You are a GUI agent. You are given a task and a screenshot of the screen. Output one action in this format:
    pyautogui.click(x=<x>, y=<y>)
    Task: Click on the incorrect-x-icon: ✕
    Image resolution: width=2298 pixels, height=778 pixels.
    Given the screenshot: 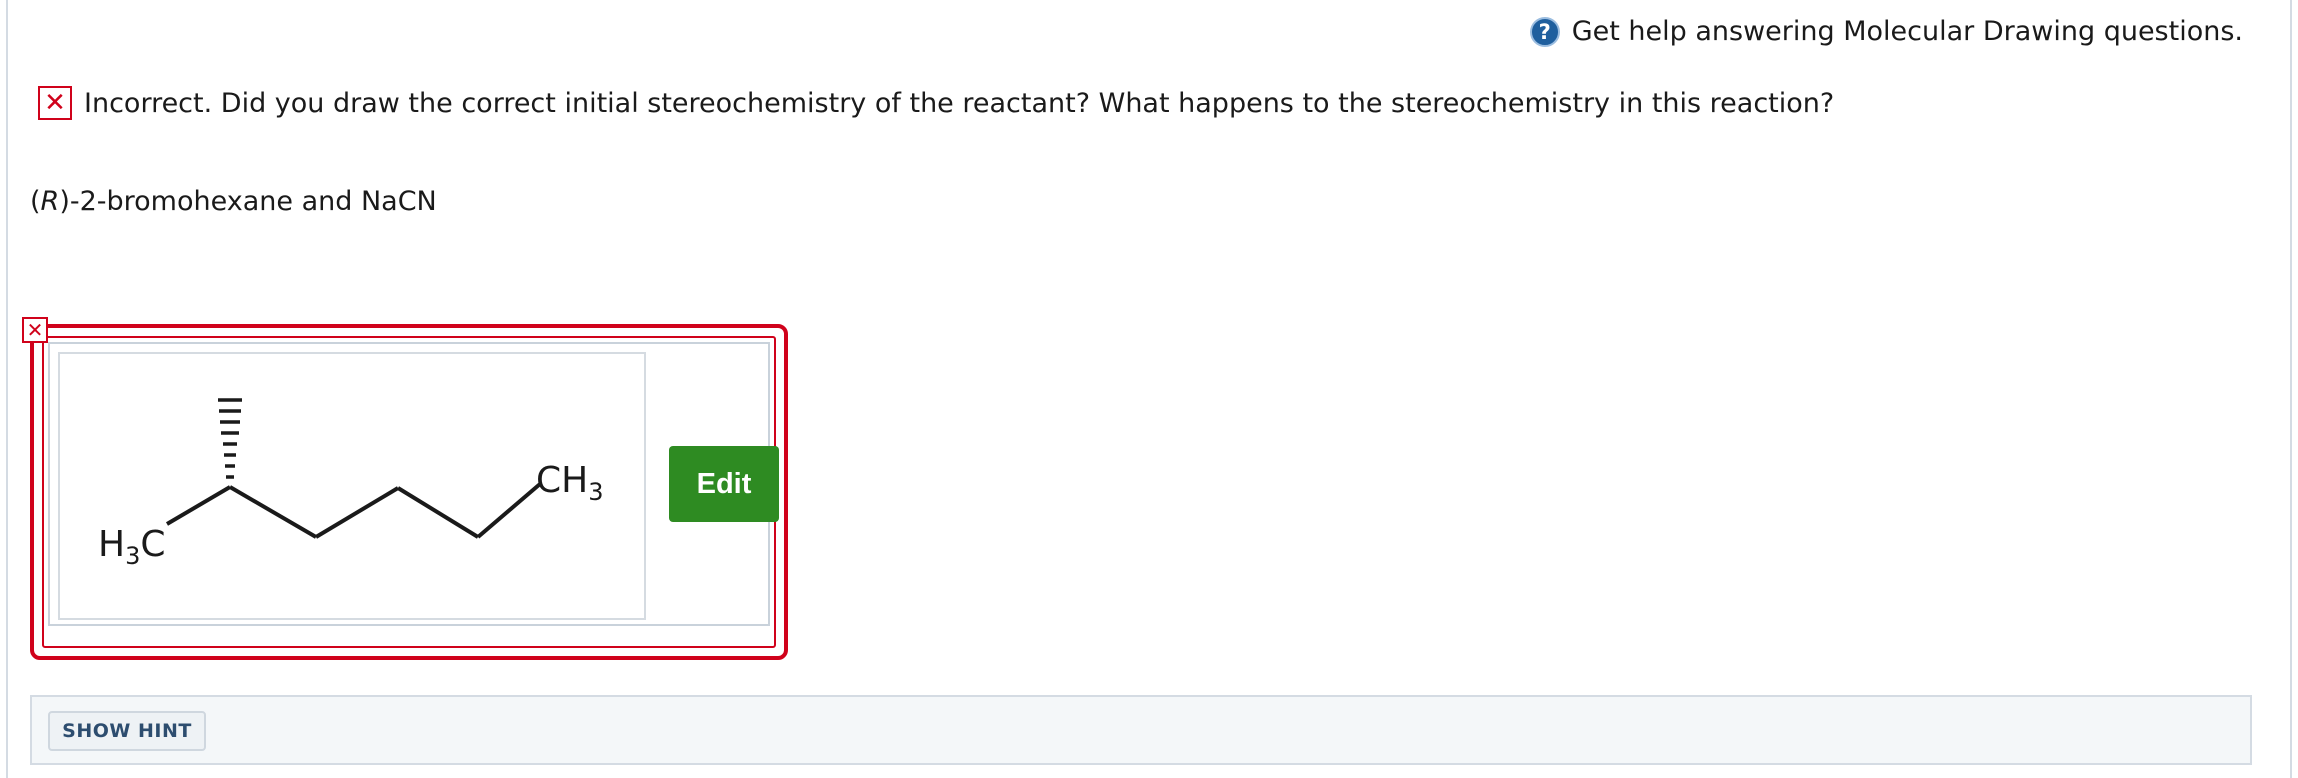 What is the action you would take?
    pyautogui.click(x=55, y=103)
    